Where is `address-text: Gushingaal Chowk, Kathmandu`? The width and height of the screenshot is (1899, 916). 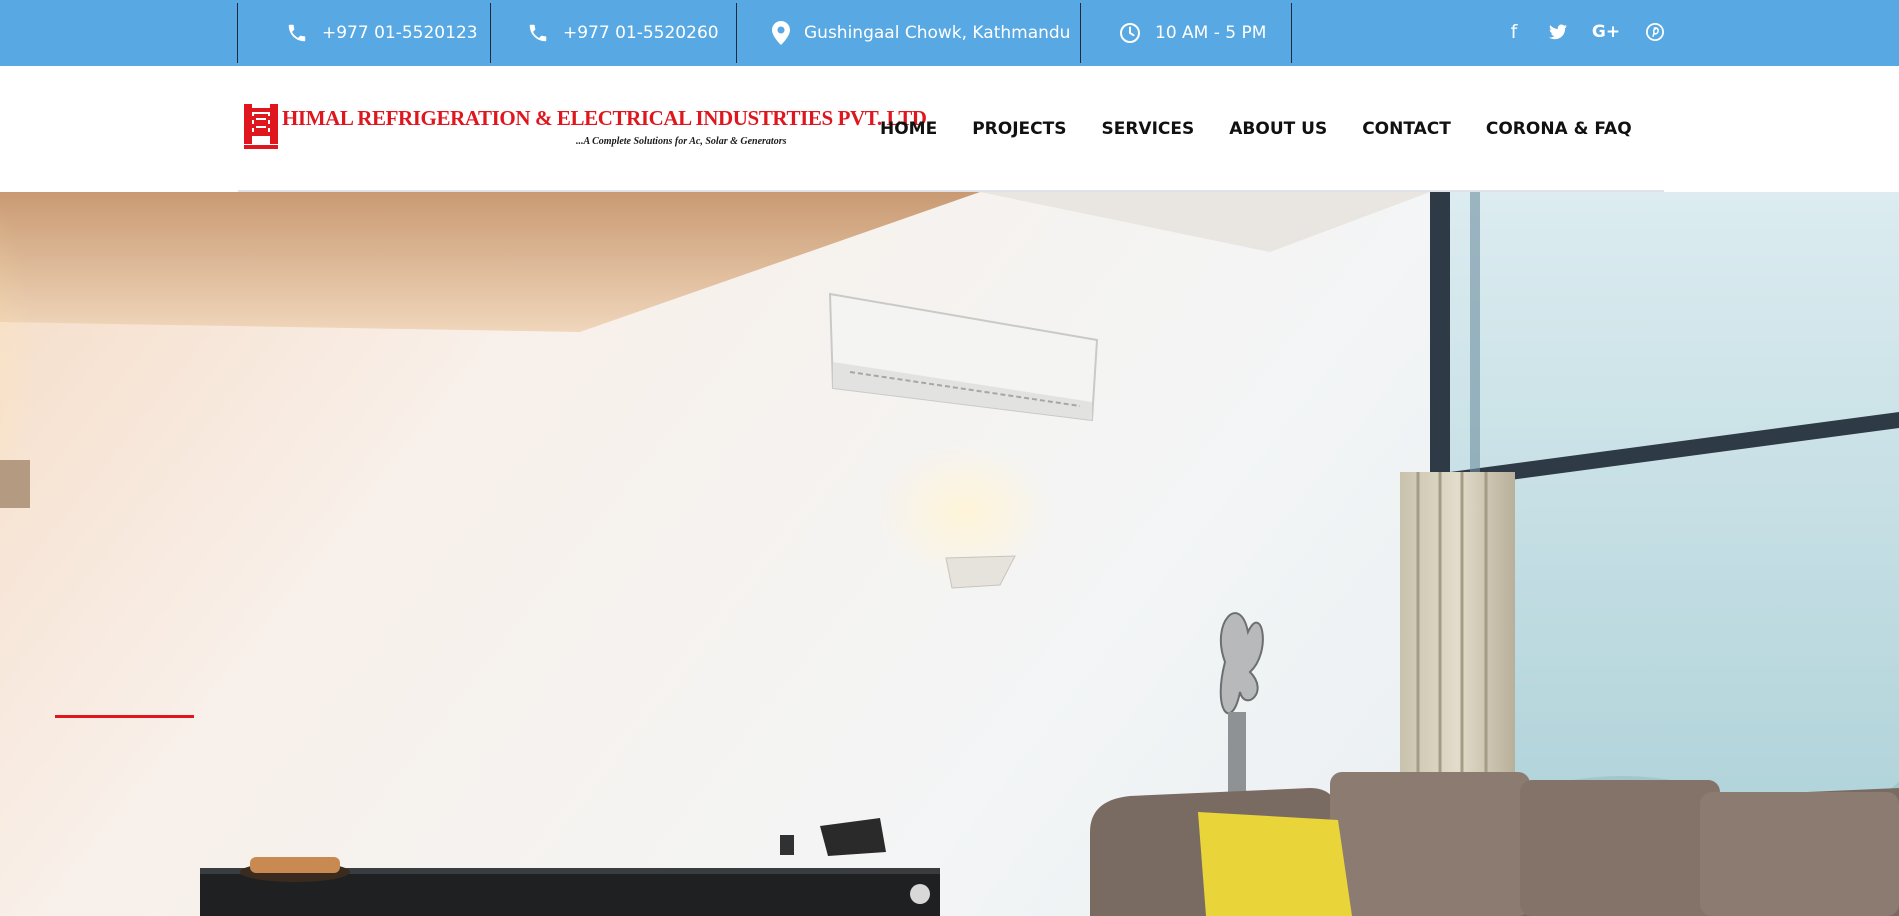 address-text: Gushingaal Chowk, Kathmandu is located at coordinates (937, 33).